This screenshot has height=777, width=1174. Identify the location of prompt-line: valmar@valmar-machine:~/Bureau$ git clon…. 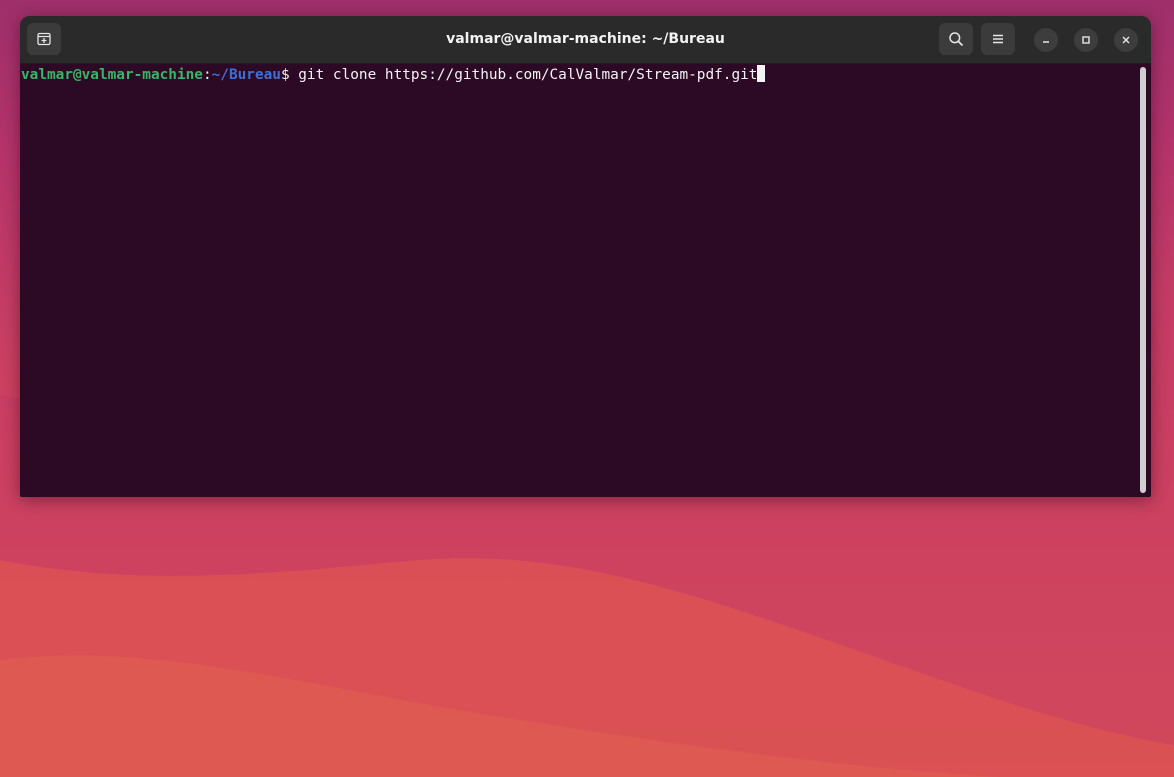
(393, 74).